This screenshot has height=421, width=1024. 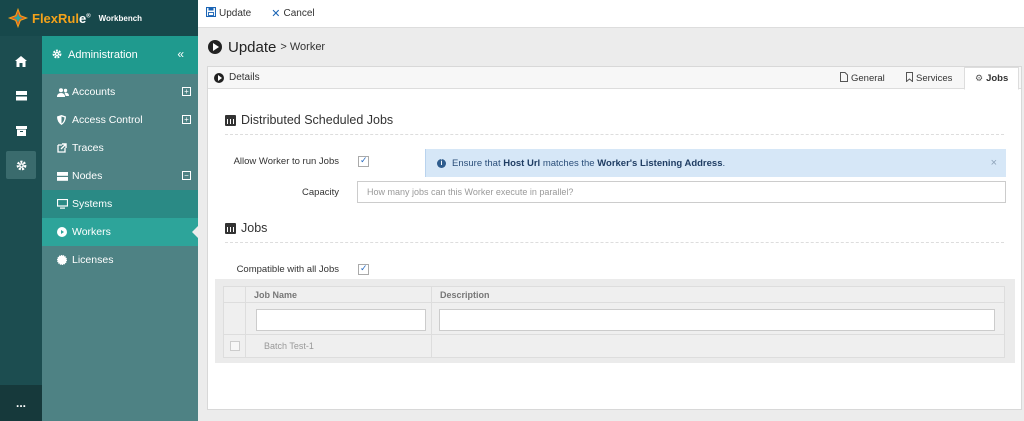 I want to click on brand-subtitle: Workbench, so click(x=120, y=18).